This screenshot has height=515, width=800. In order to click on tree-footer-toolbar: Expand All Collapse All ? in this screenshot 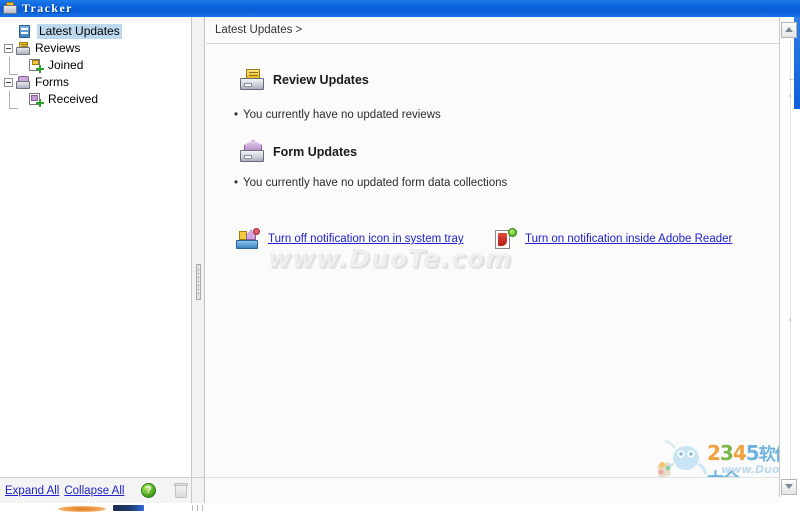, I will do `click(96, 490)`.